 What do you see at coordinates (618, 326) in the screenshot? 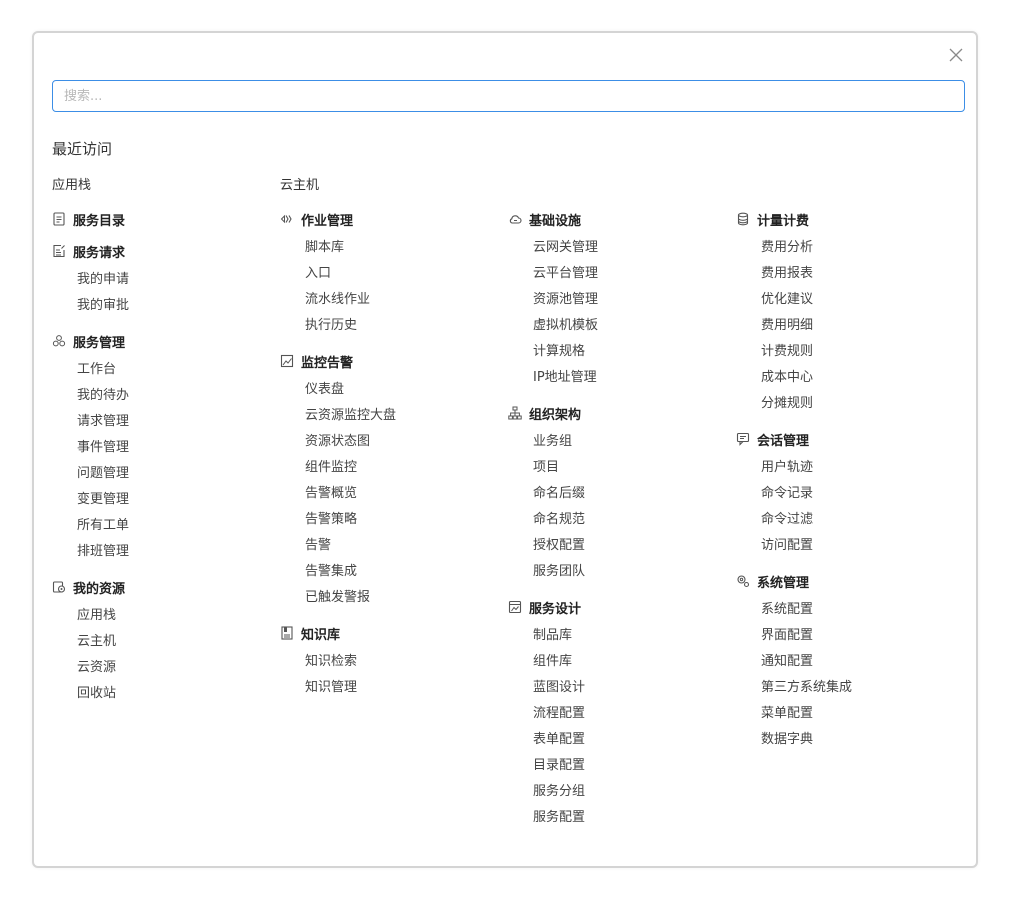
I see `menu-link: 虚拟机模板` at bounding box center [618, 326].